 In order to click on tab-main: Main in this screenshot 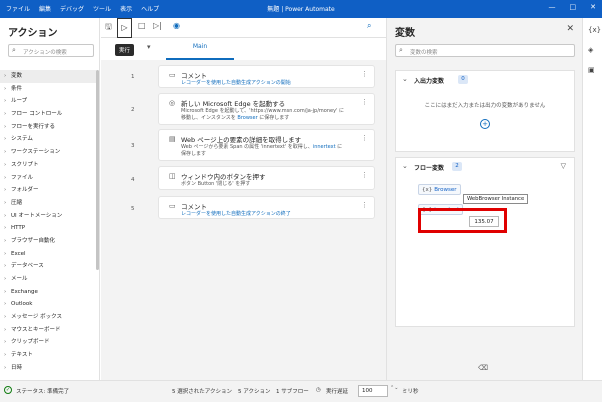, I will do `click(200, 51)`.